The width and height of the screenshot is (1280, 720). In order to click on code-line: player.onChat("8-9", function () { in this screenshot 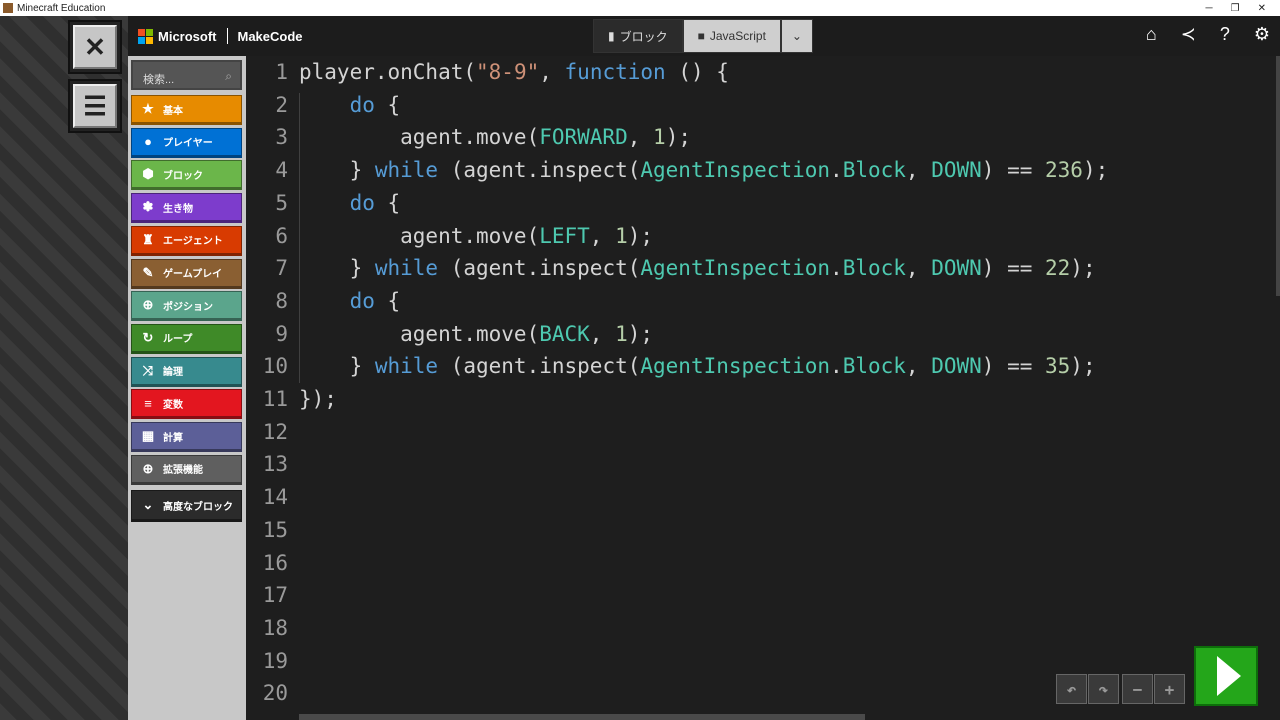, I will do `click(514, 72)`.